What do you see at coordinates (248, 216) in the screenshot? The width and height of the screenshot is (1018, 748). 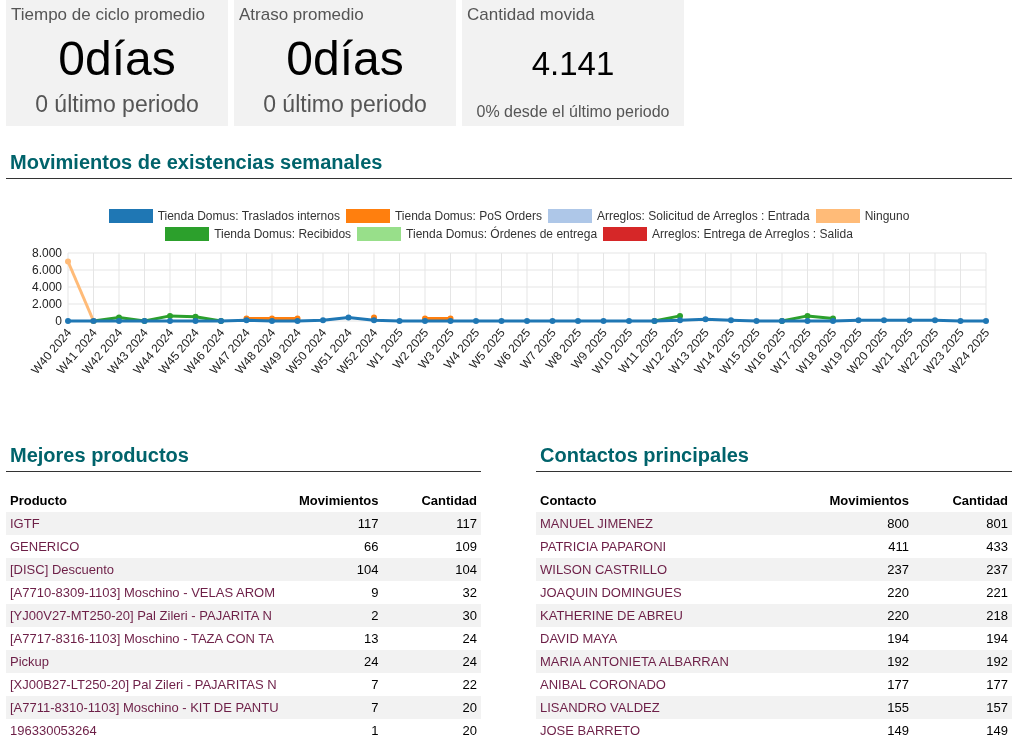 I see `legend-label: Tienda Domus: Traslados internos` at bounding box center [248, 216].